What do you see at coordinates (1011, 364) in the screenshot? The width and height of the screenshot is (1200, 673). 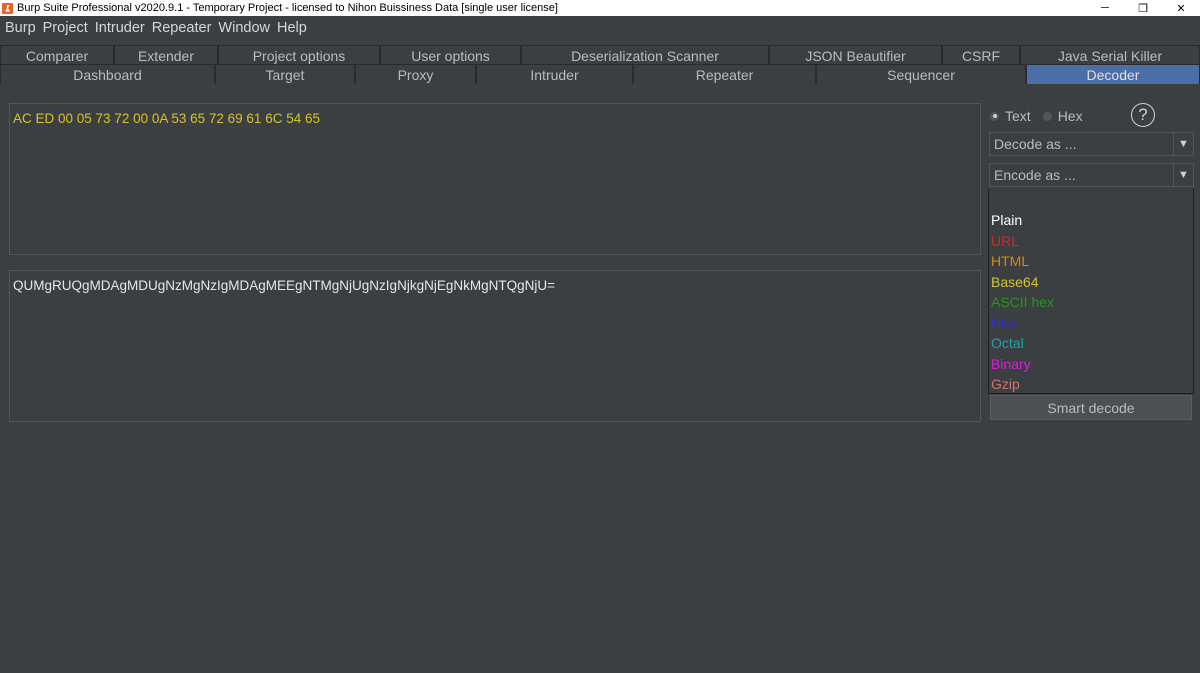 I see `encode-option-binary: Binary` at bounding box center [1011, 364].